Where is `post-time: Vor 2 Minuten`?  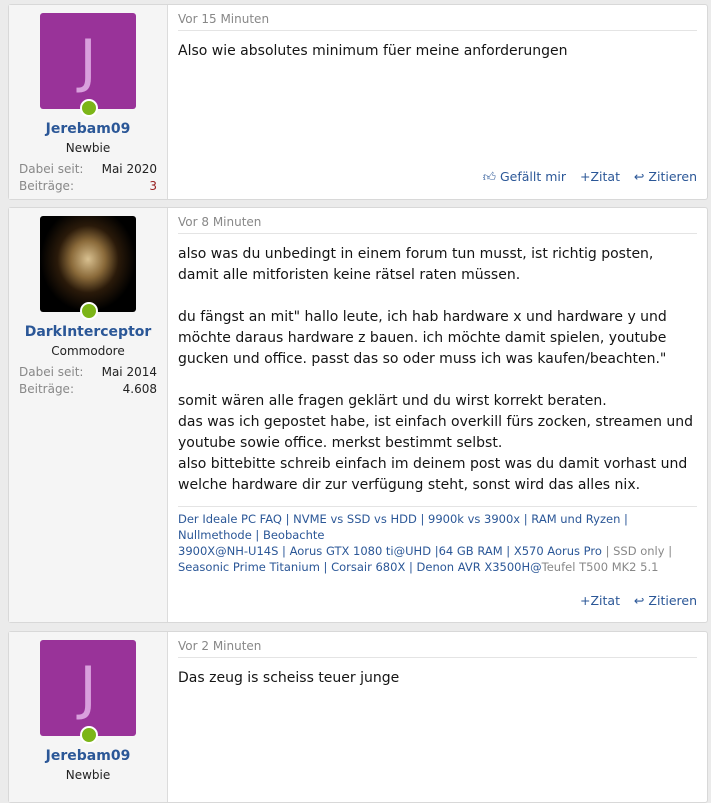
post-time: Vor 2 Minuten is located at coordinates (437, 645).